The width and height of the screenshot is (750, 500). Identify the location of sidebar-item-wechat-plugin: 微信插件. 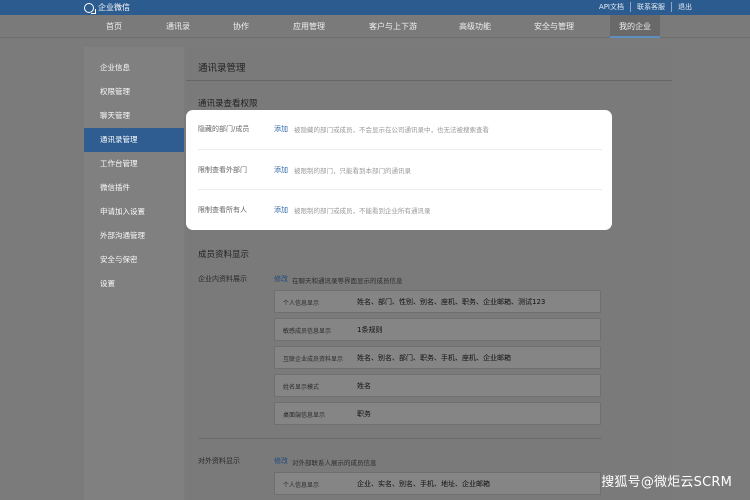
(134, 188).